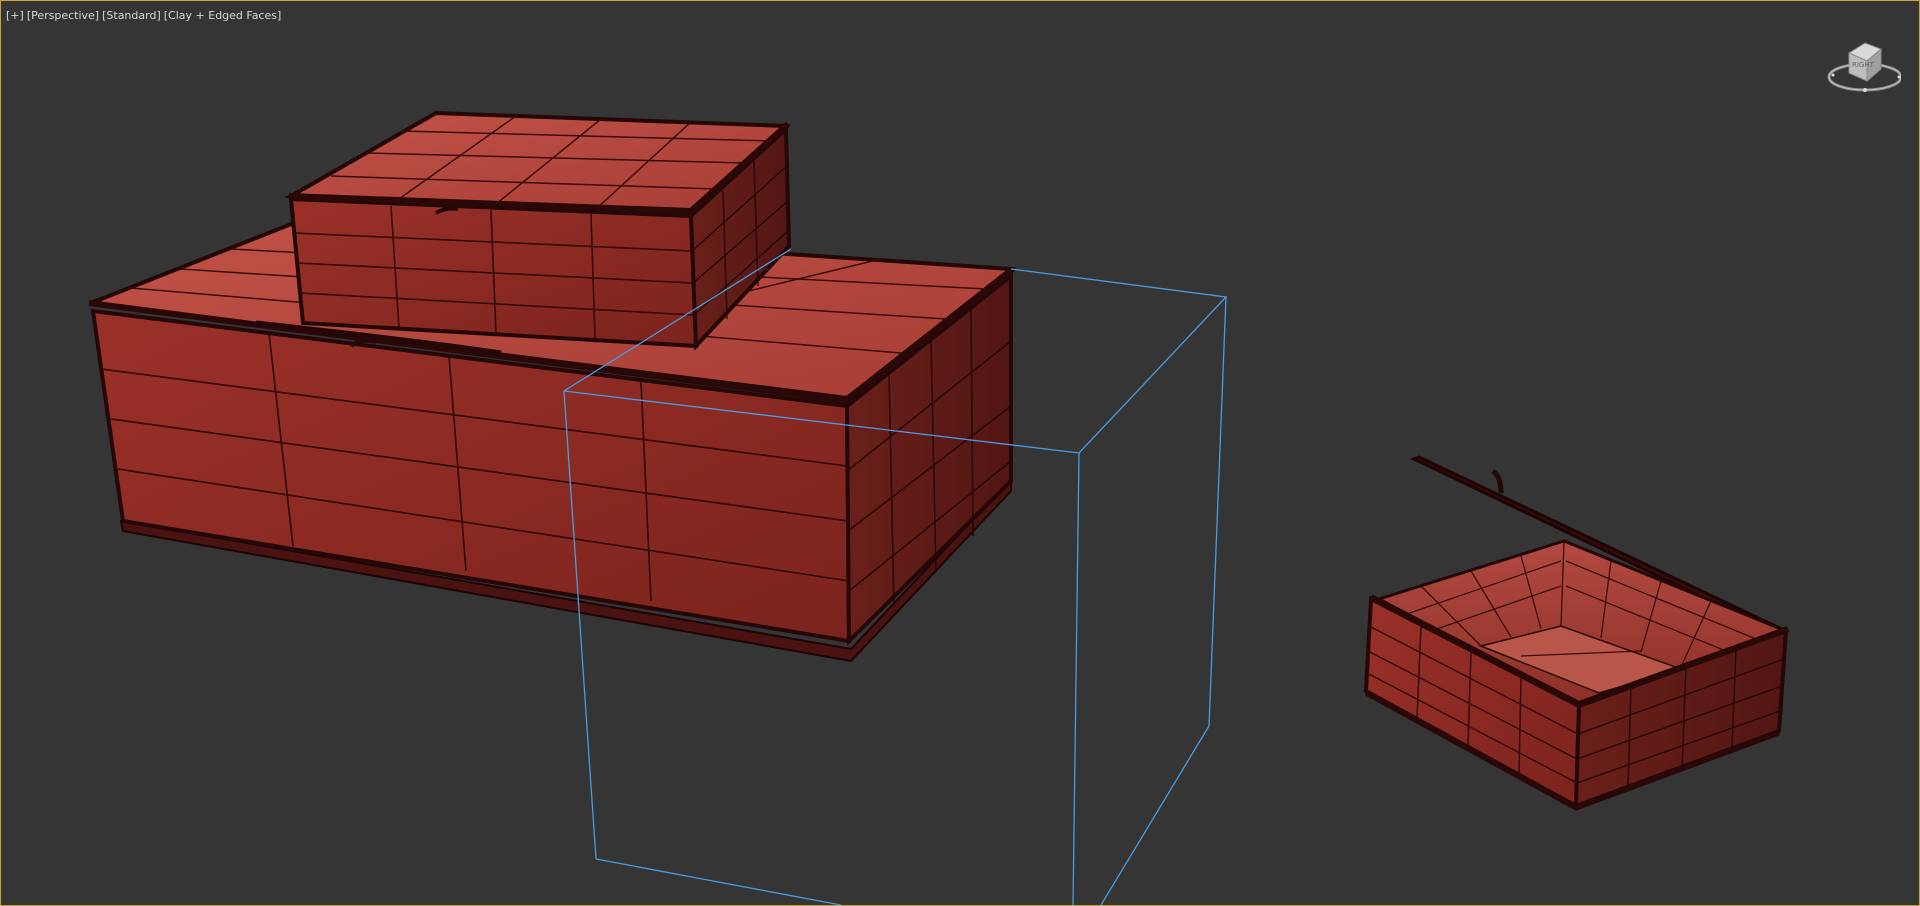 This screenshot has width=1920, height=906. What do you see at coordinates (537, 230) in the screenshot?
I see `small-lid-box-object` at bounding box center [537, 230].